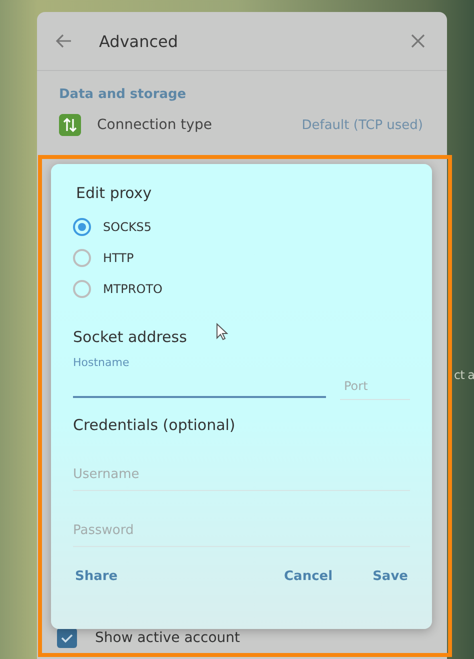 This screenshot has width=474, height=659. Describe the element at coordinates (375, 387) in the screenshot. I see `port-field: Port` at that location.